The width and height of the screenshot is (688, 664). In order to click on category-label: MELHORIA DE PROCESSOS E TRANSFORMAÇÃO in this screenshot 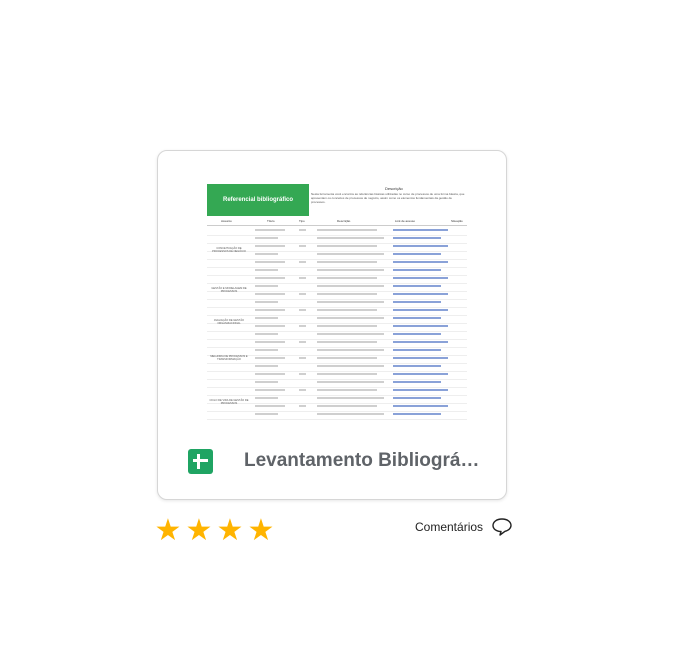, I will do `click(229, 358)`.